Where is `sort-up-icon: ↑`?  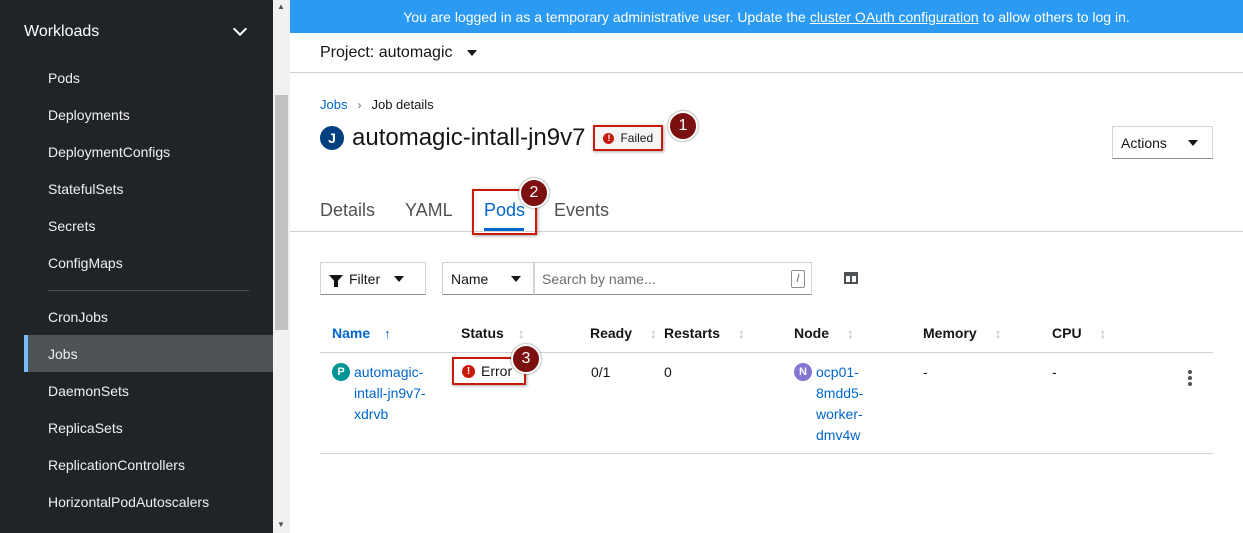 sort-up-icon: ↑ is located at coordinates (387, 333).